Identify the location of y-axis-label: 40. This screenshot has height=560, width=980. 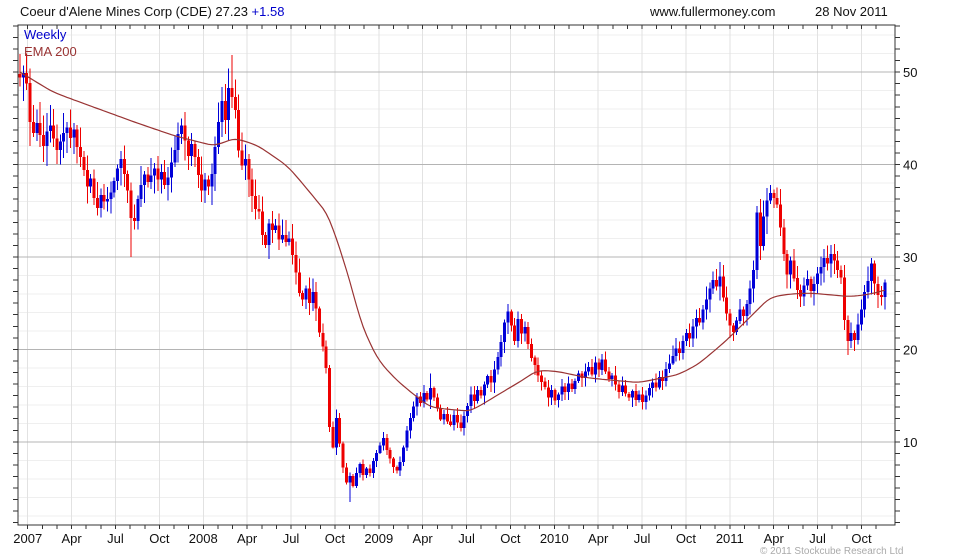
(910, 165).